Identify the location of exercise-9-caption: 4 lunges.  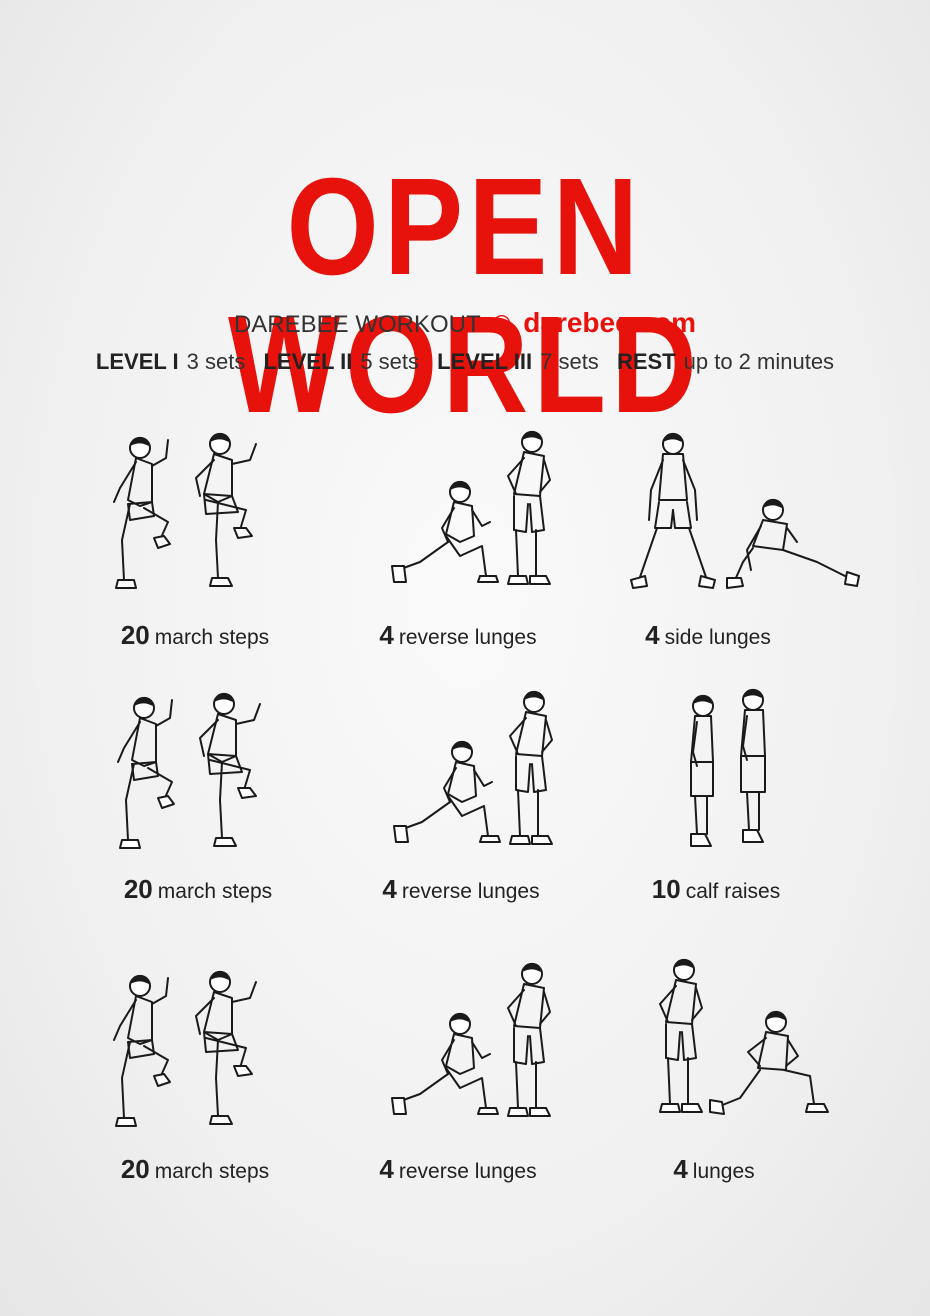
(714, 1170).